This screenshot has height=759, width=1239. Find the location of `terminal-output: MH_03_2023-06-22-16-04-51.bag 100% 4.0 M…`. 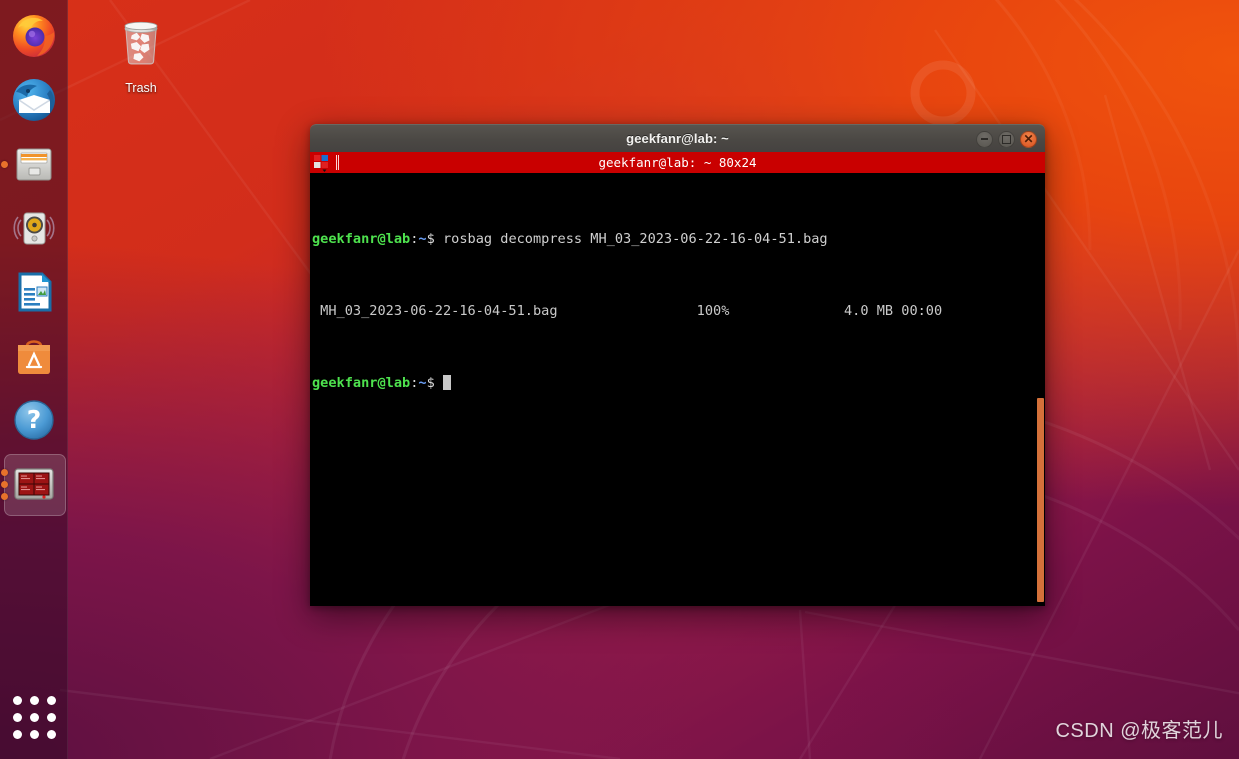

terminal-output: MH_03_2023-06-22-16-04-51.bag 100% 4.0 M… is located at coordinates (627, 311).